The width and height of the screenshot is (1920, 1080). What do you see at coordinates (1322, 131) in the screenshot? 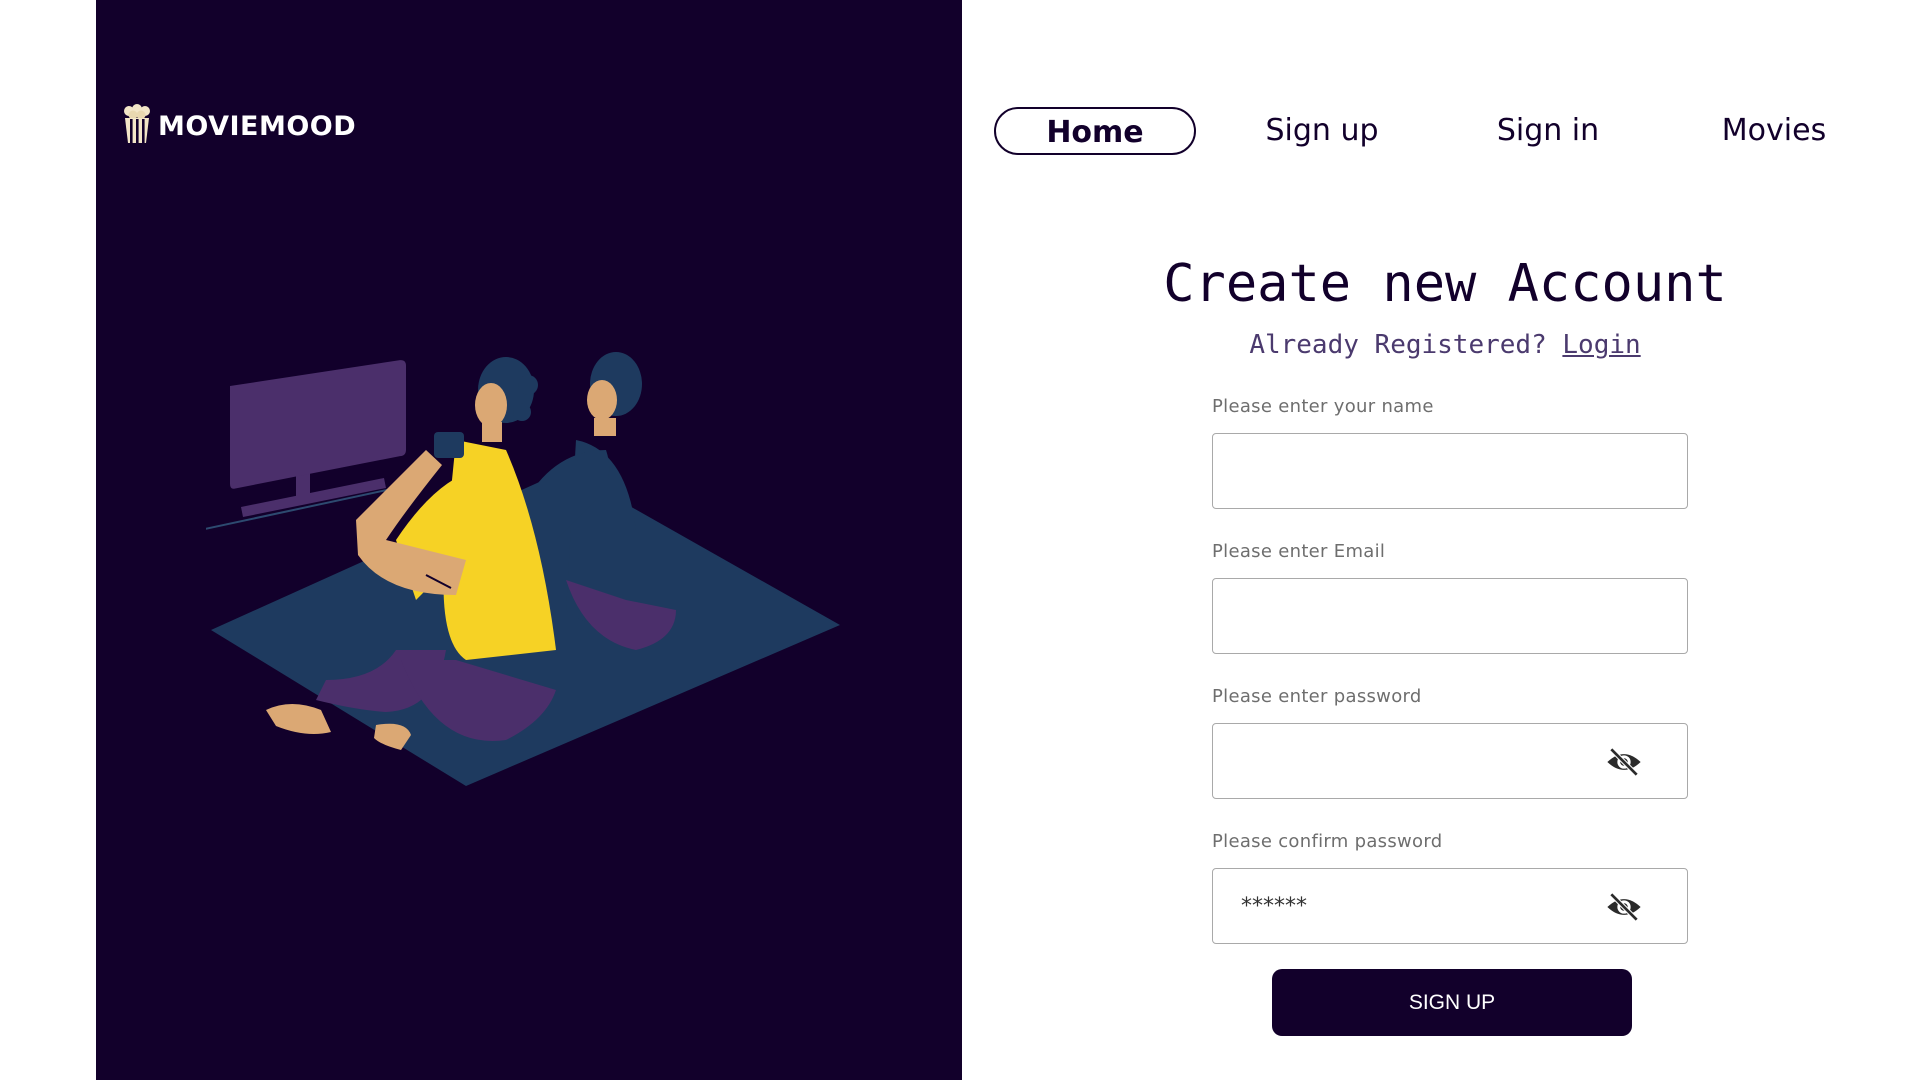
I see `nav-sign-up: Sign up` at bounding box center [1322, 131].